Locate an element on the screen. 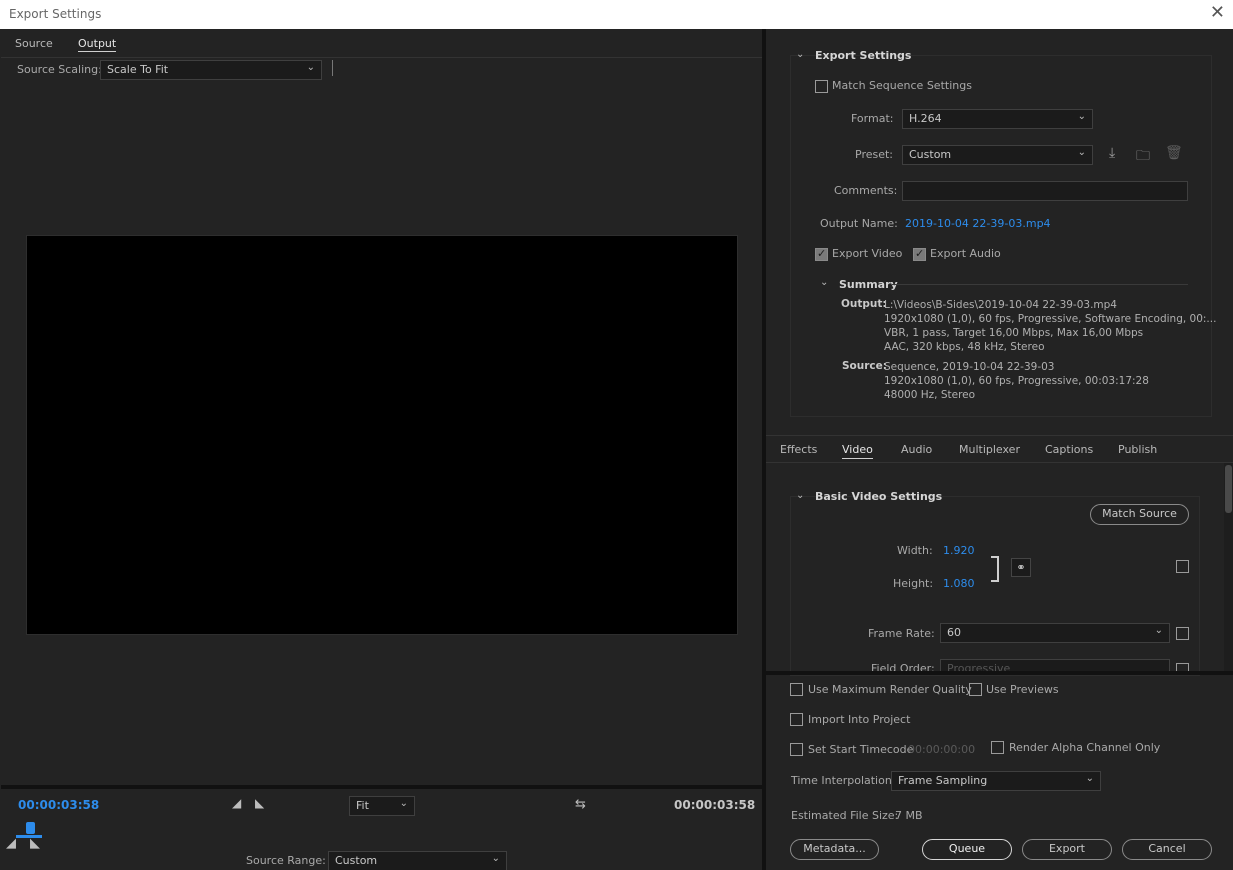 This screenshot has width=1233, height=870. height-value: 1.080 is located at coordinates (959, 583).